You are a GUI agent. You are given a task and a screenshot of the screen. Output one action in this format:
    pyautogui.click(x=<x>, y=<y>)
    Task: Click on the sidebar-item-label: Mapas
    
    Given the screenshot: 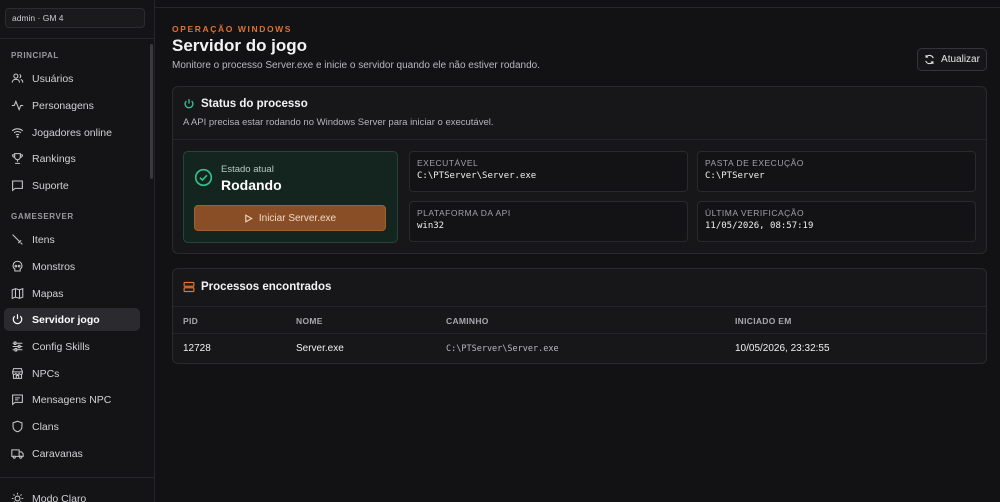 What is the action you would take?
    pyautogui.click(x=48, y=293)
    